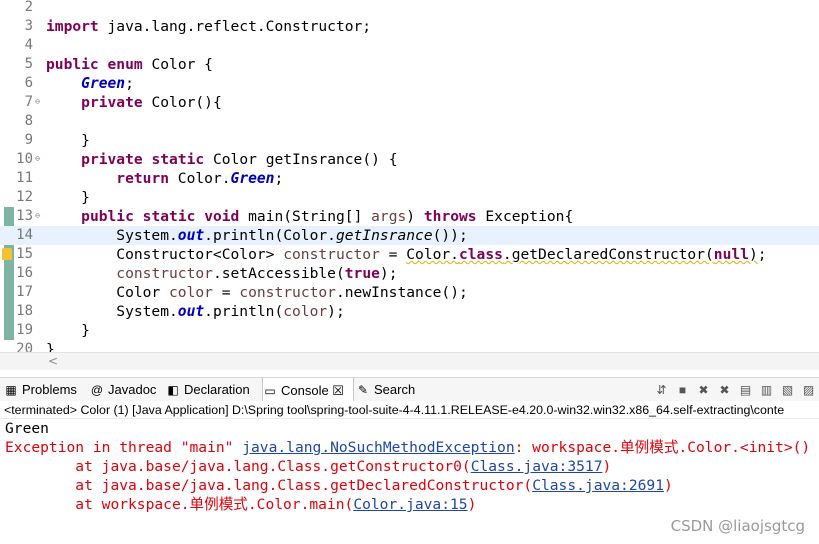 The image size is (819, 544). I want to click on code-line: 7 ⊖ private Color(){, so click(409, 102).